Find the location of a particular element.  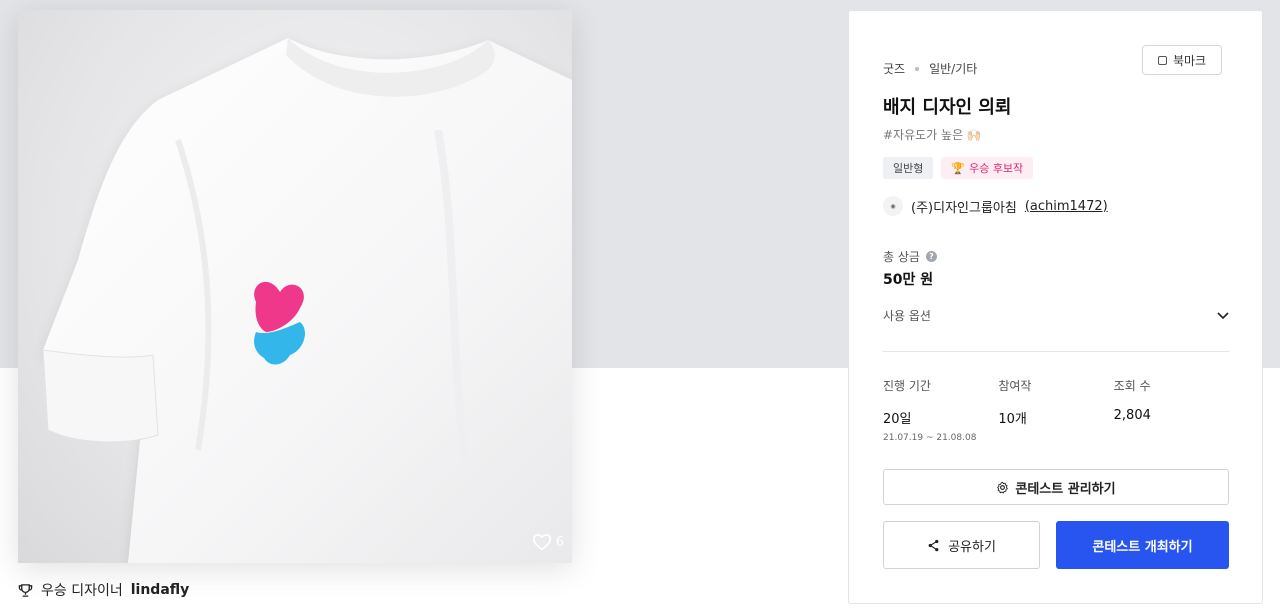

breadcrumb-subcategory: 일반/기타 is located at coordinates (953, 68).